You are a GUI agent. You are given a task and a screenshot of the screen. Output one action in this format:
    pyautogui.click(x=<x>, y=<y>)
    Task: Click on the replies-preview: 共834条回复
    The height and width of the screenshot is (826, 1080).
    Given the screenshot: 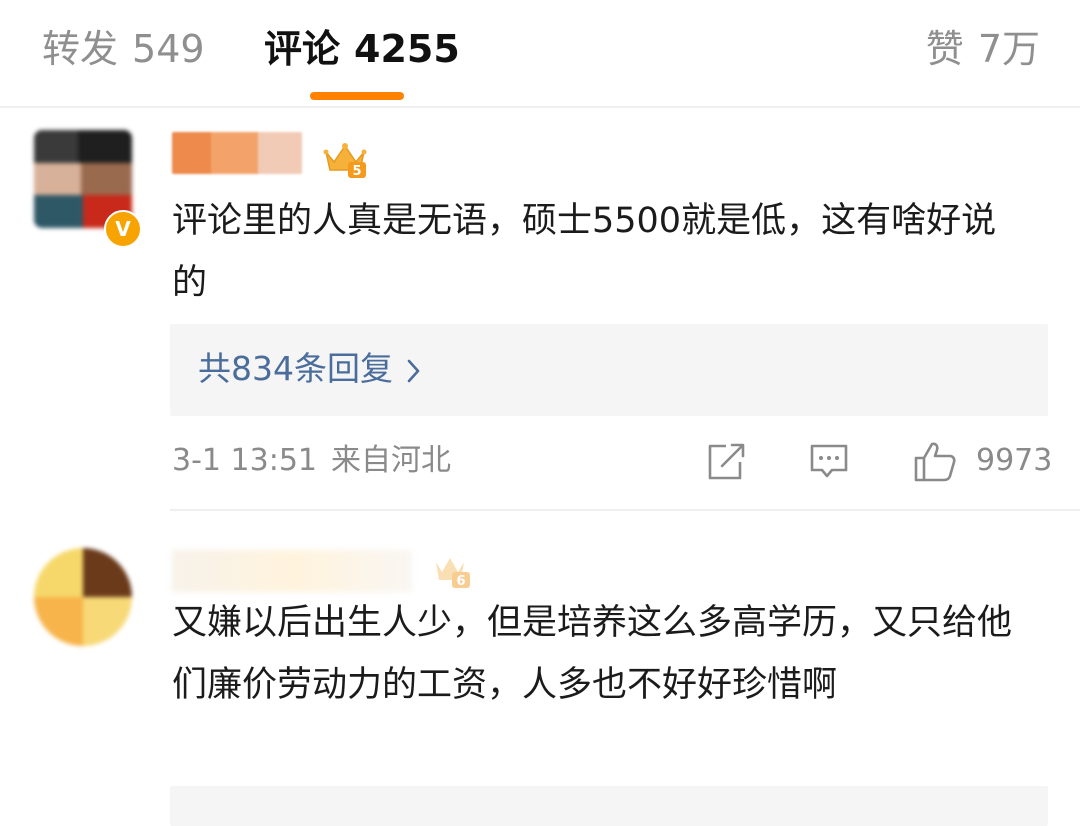 What is the action you would take?
    pyautogui.click(x=609, y=370)
    